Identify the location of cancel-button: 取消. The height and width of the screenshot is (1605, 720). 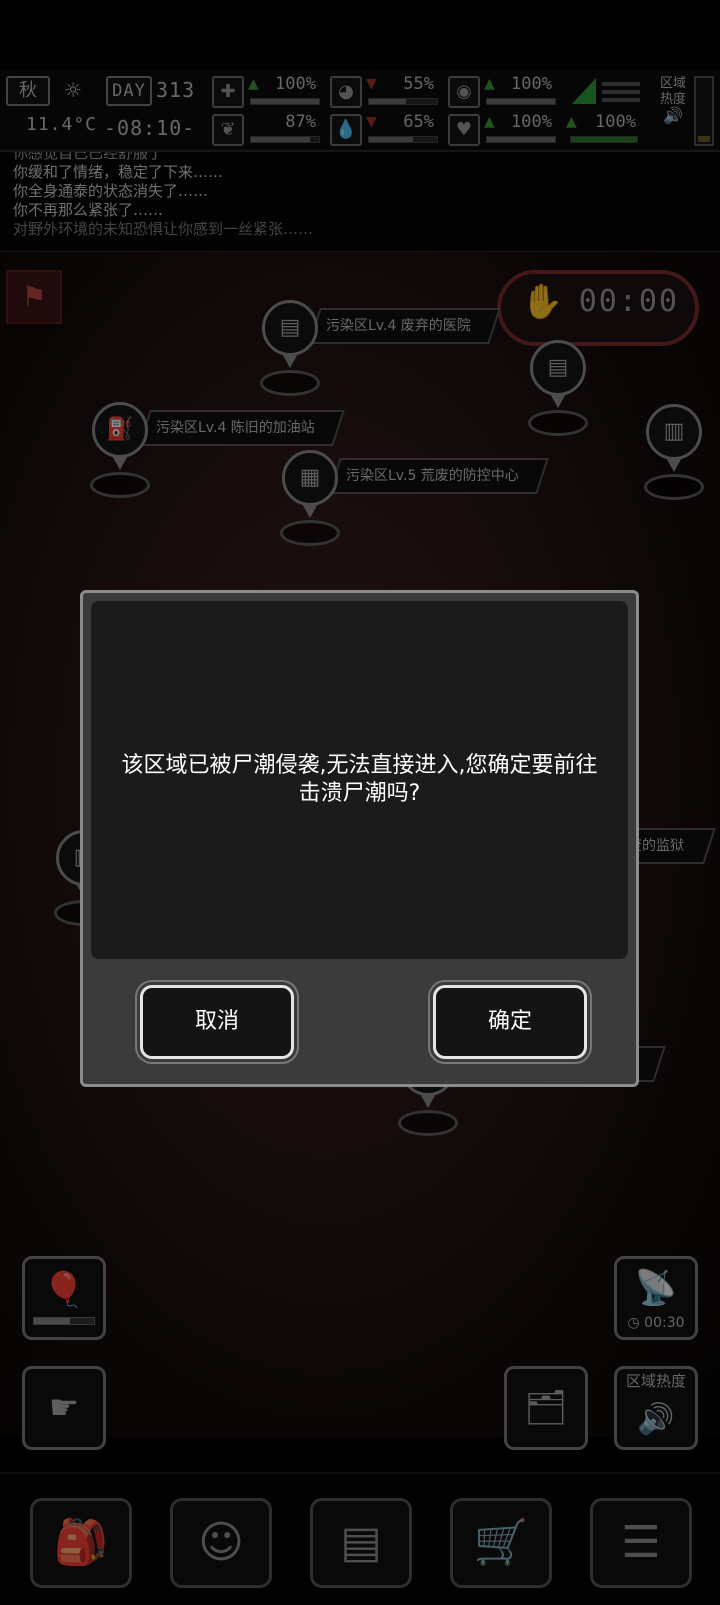
(217, 1022).